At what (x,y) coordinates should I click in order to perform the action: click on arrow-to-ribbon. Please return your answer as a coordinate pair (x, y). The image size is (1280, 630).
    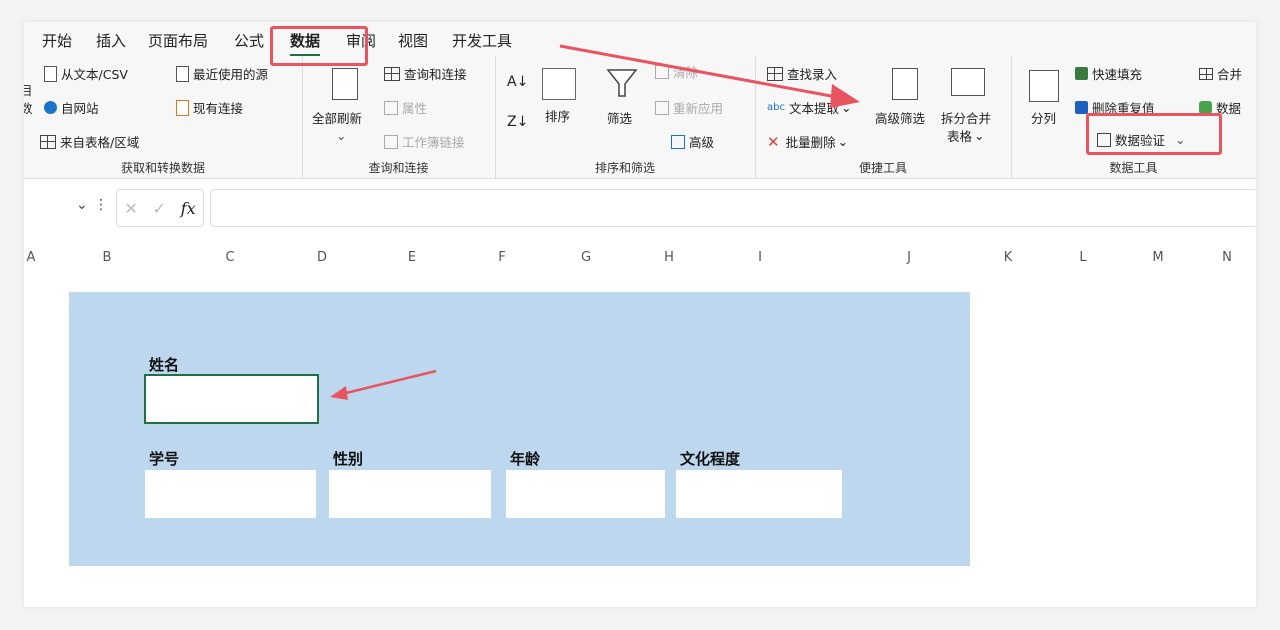
    Looking at the image, I should click on (701, 72).